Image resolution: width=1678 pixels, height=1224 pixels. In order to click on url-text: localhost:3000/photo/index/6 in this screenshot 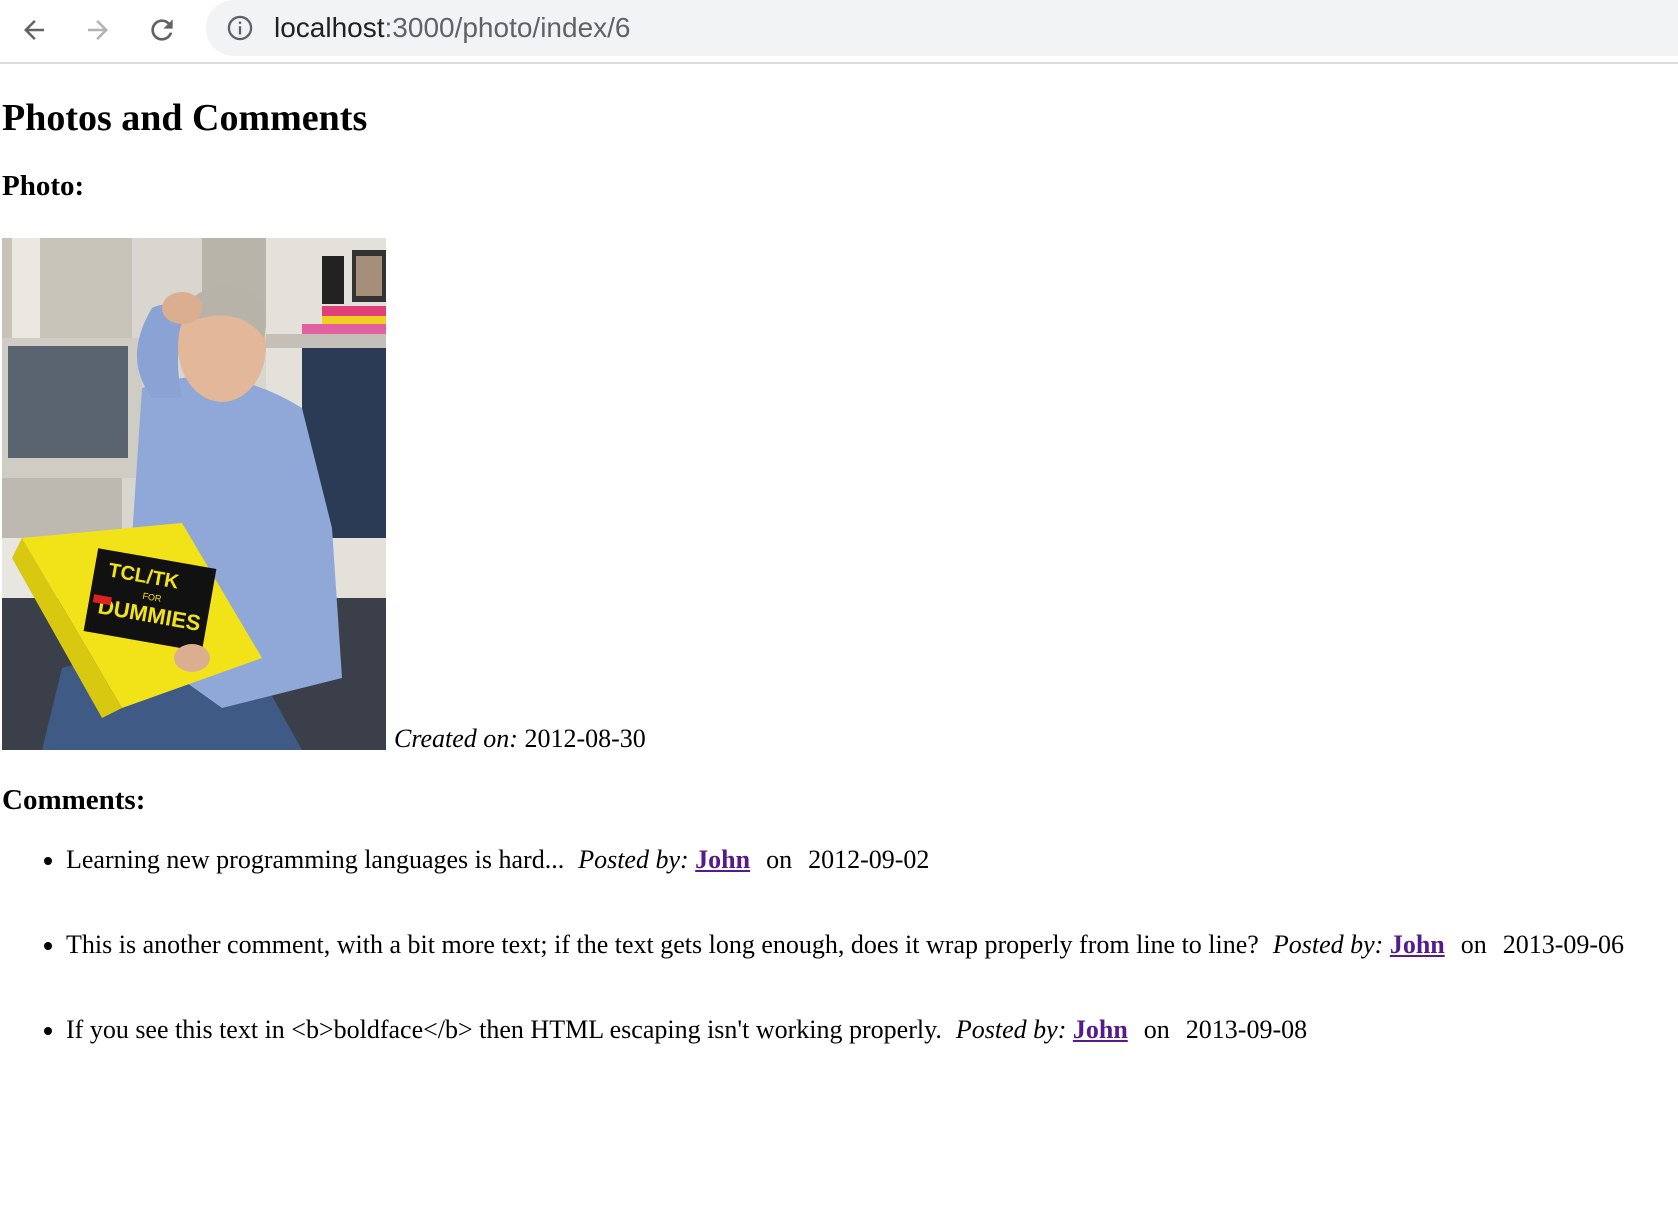, I will do `click(452, 28)`.